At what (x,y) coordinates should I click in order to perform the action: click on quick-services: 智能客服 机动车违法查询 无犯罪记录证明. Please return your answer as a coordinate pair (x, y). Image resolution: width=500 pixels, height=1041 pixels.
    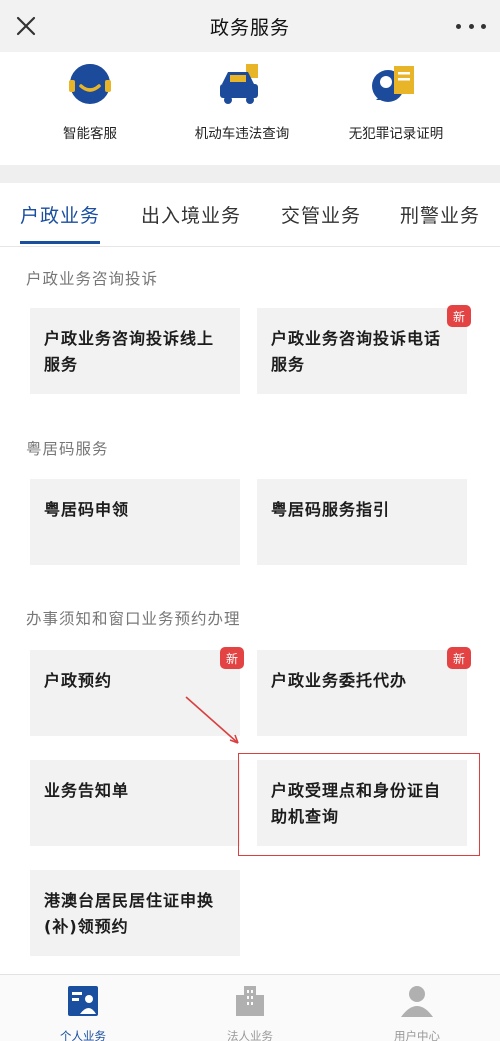
    Looking at the image, I should click on (250, 108).